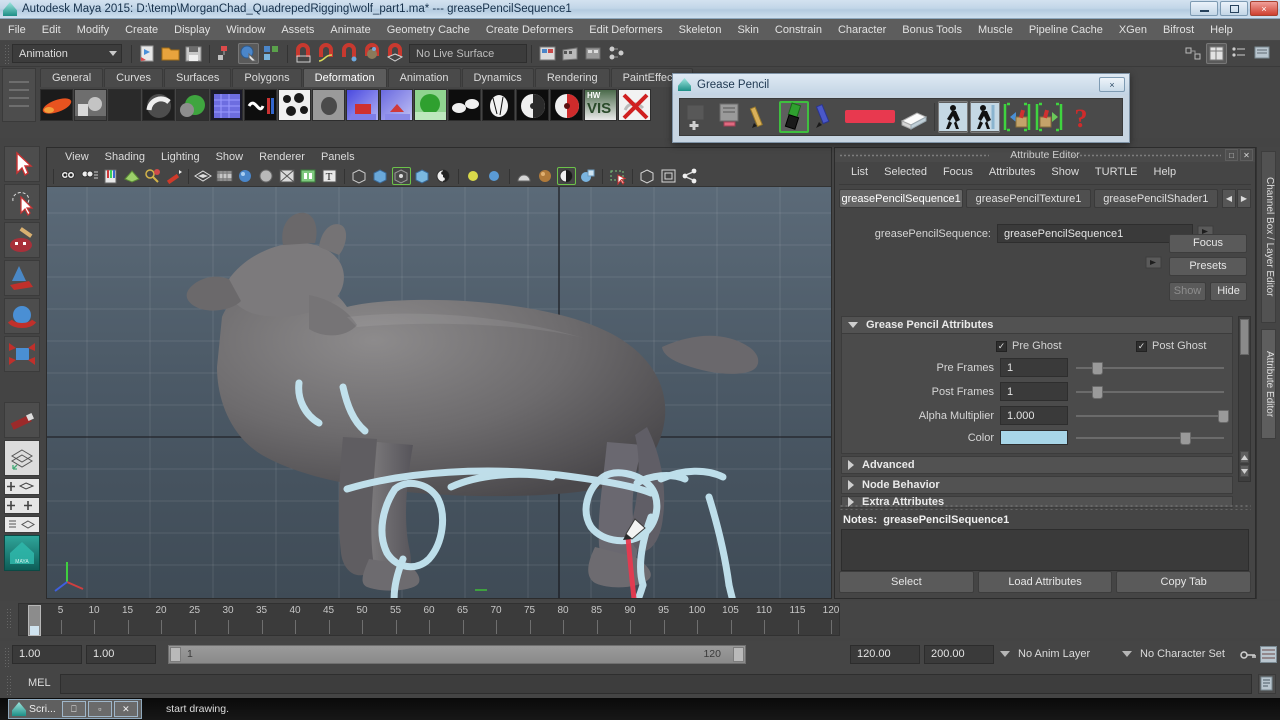 The width and height of the screenshot is (1280, 720). I want to click on menu-assets: Assets, so click(297, 30).